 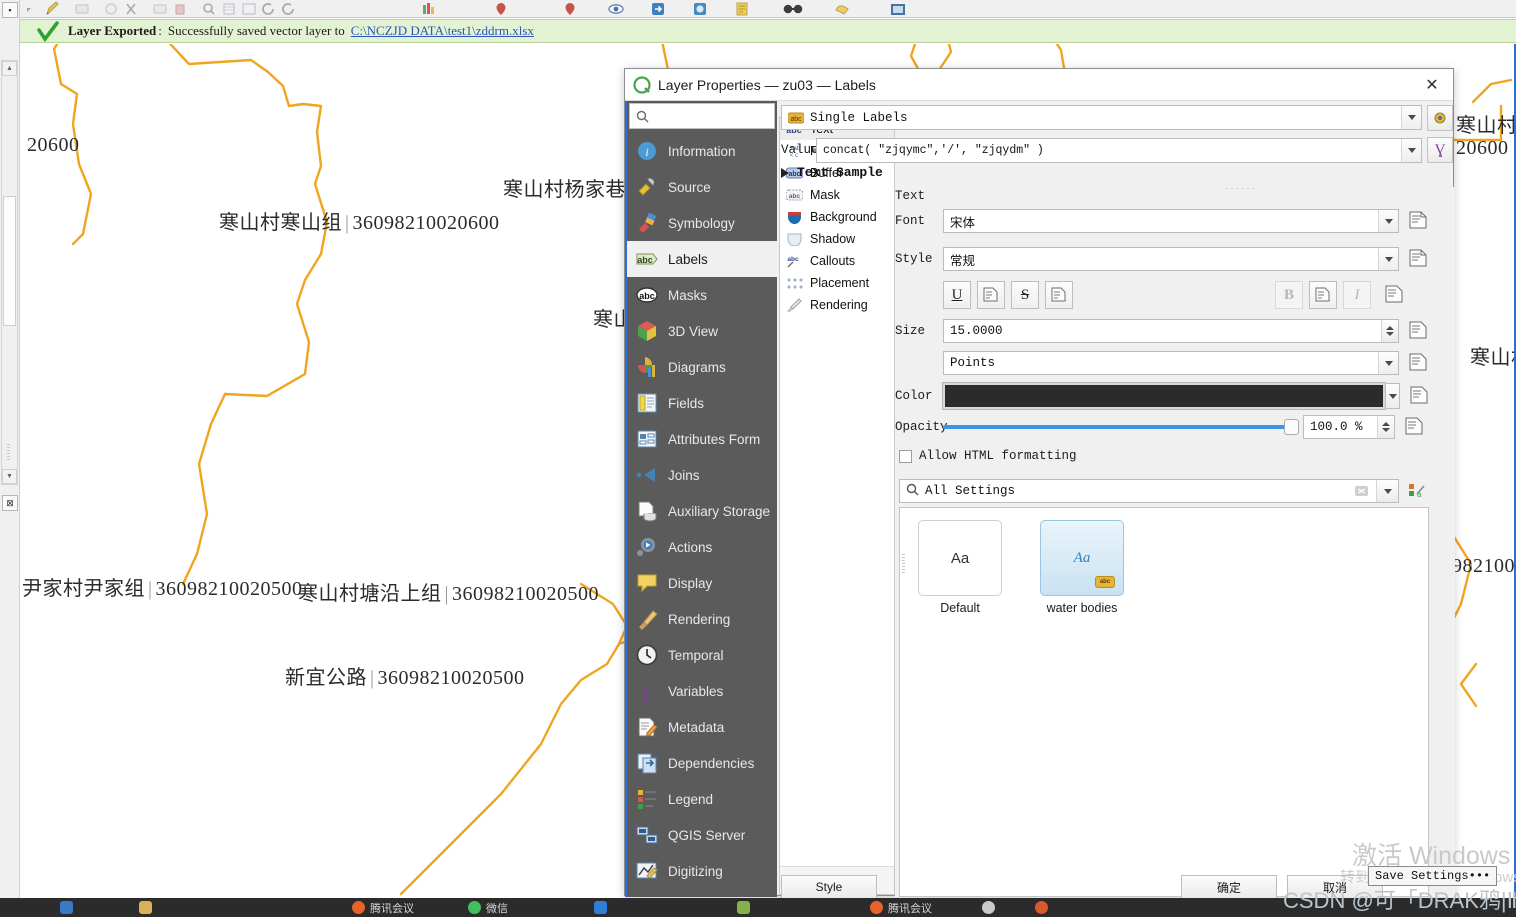 I want to click on chart-icon, so click(x=428, y=9).